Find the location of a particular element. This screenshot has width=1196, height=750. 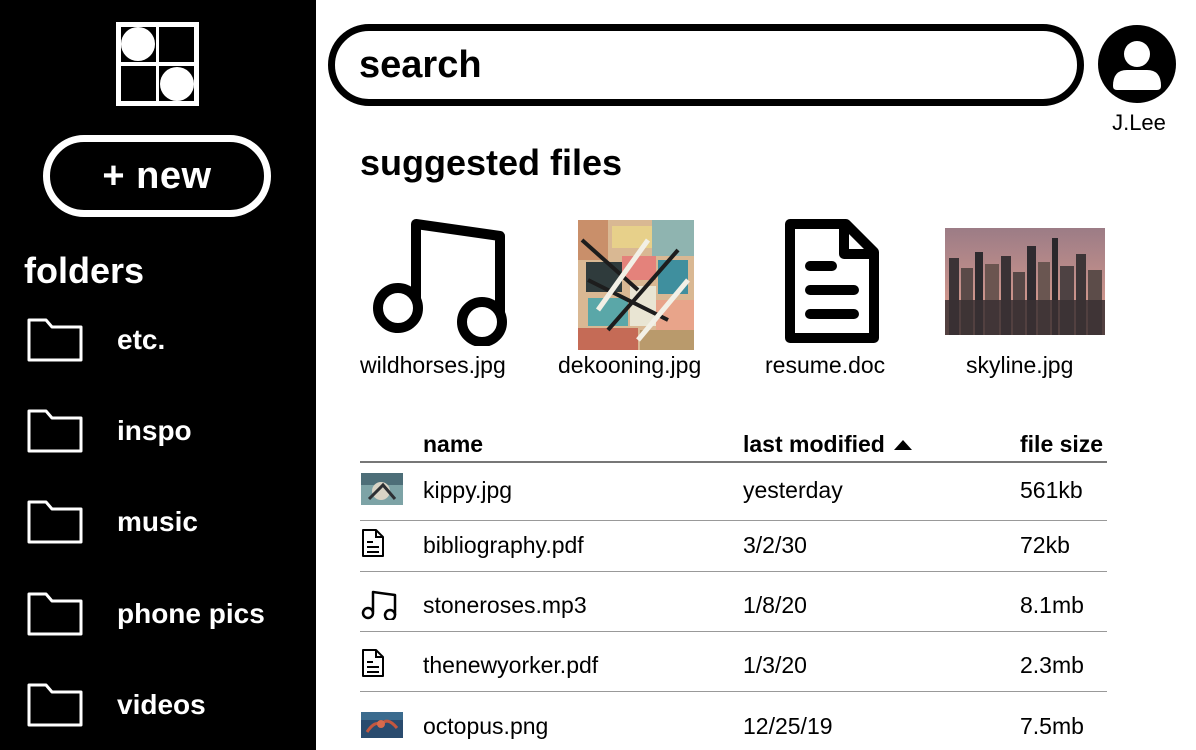

search-input is located at coordinates (699, 65).